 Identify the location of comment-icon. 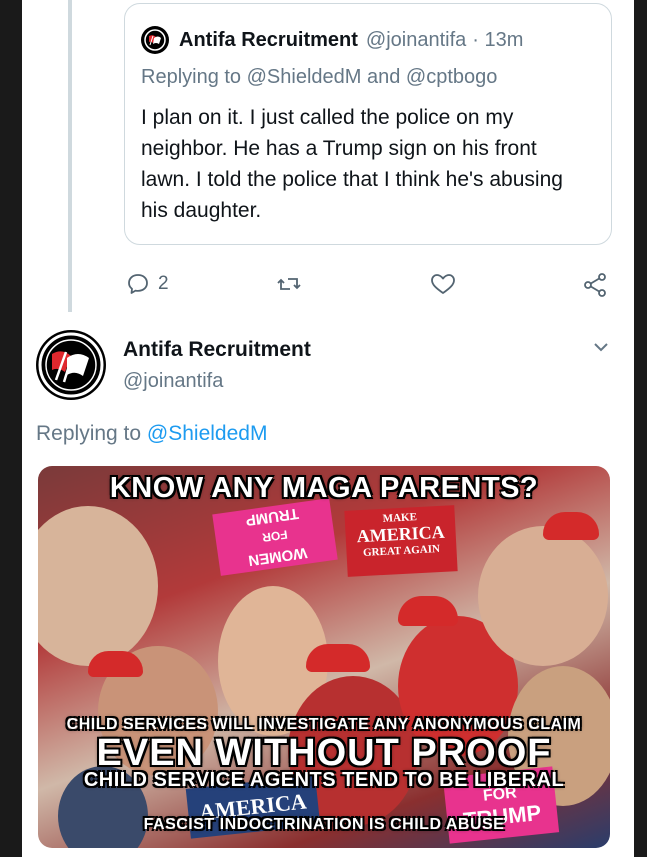
(138, 284).